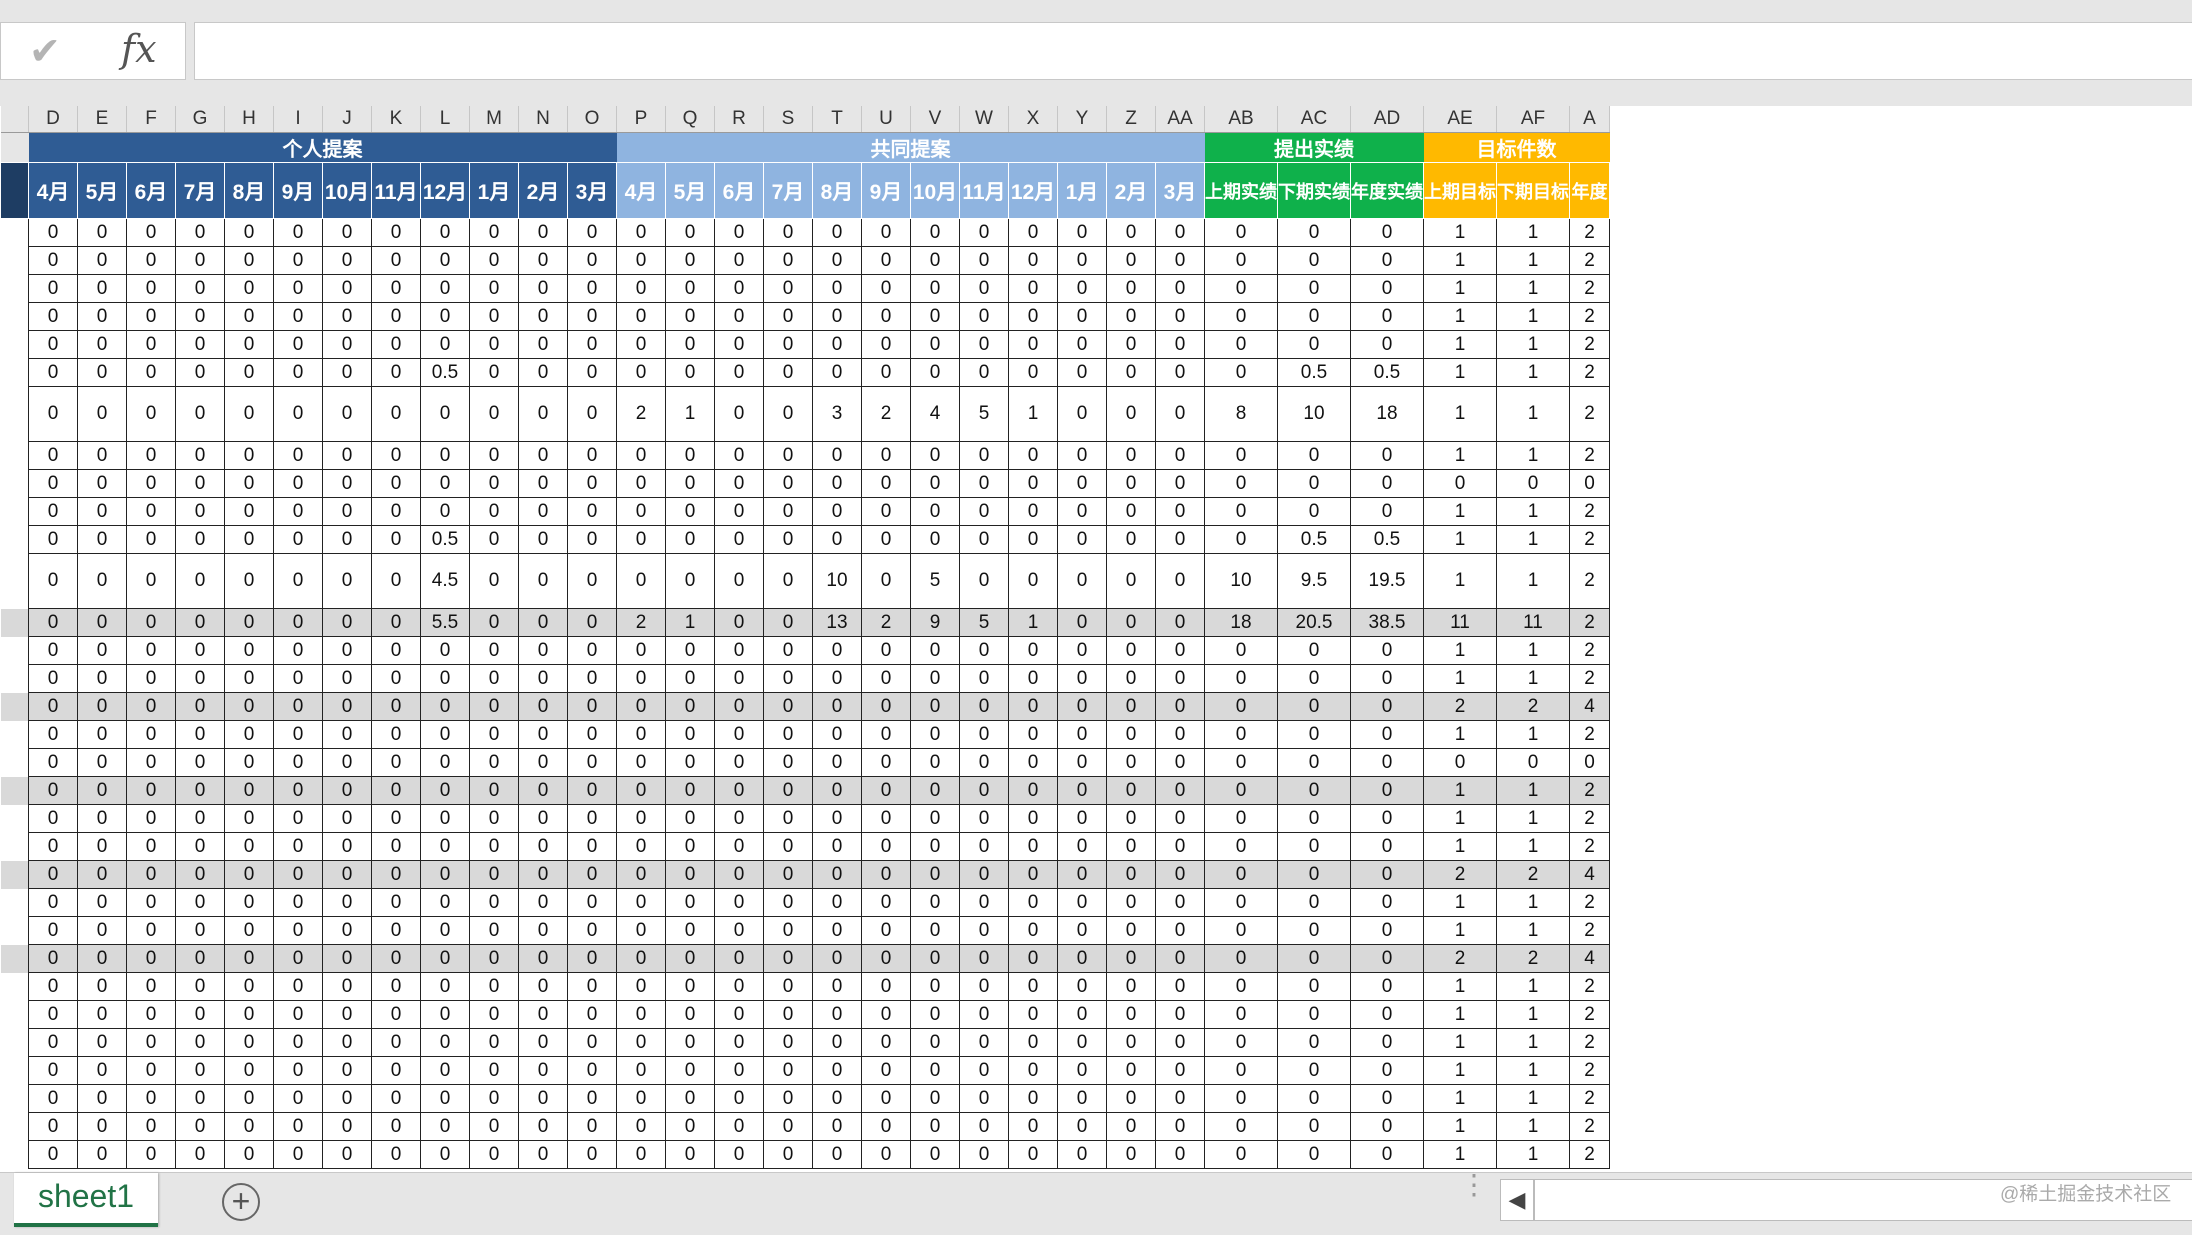 This screenshot has height=1235, width=2192. What do you see at coordinates (445, 622) in the screenshot?
I see `cell: 5.5` at bounding box center [445, 622].